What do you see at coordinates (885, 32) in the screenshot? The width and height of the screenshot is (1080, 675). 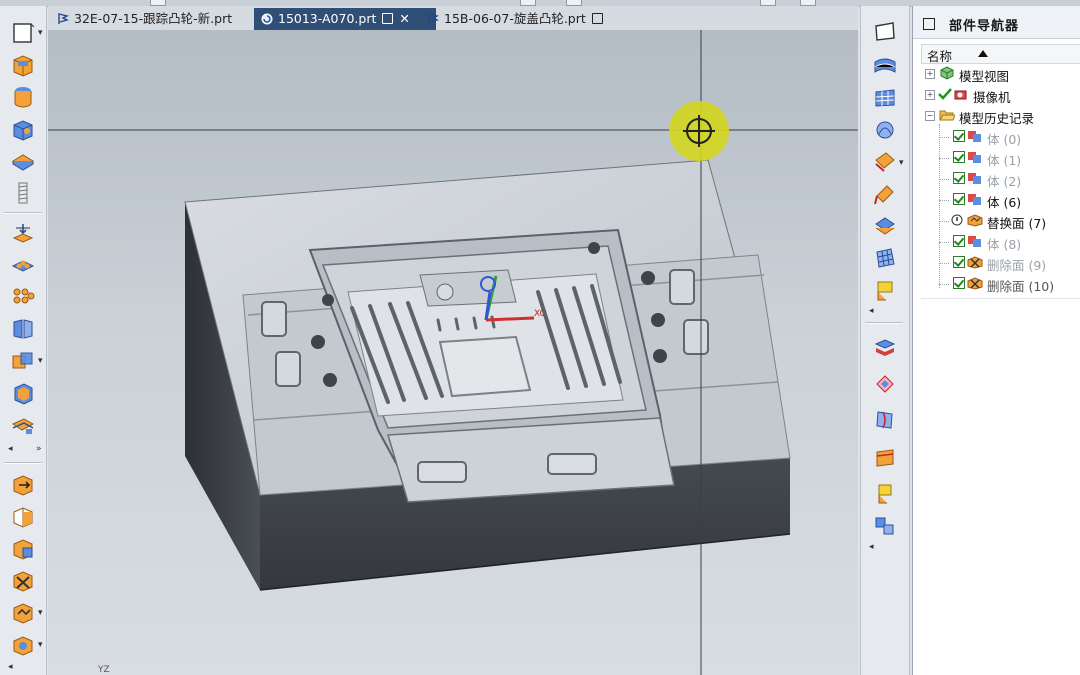 I see `surface-patch-icon` at bounding box center [885, 32].